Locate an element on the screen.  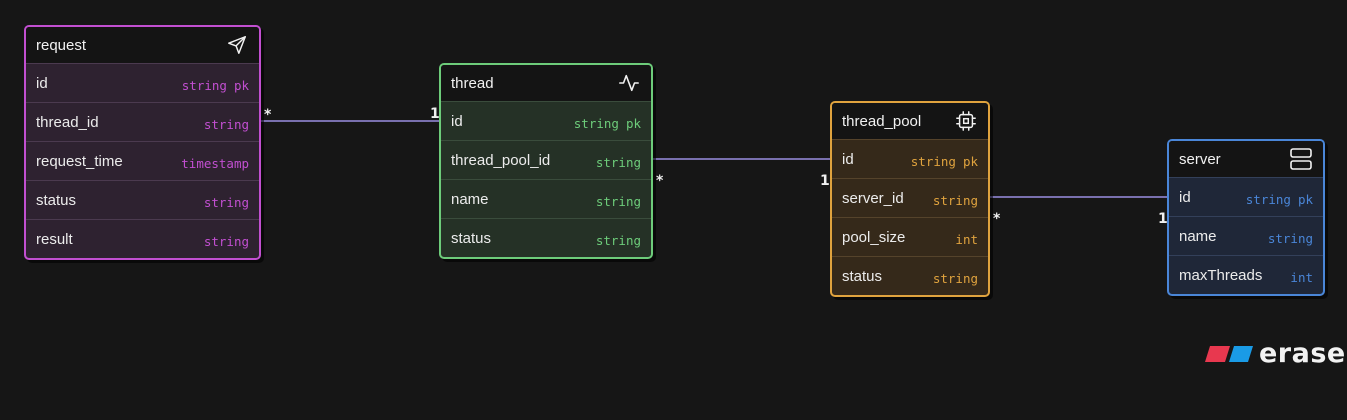
field-name: result is located at coordinates (54, 239).